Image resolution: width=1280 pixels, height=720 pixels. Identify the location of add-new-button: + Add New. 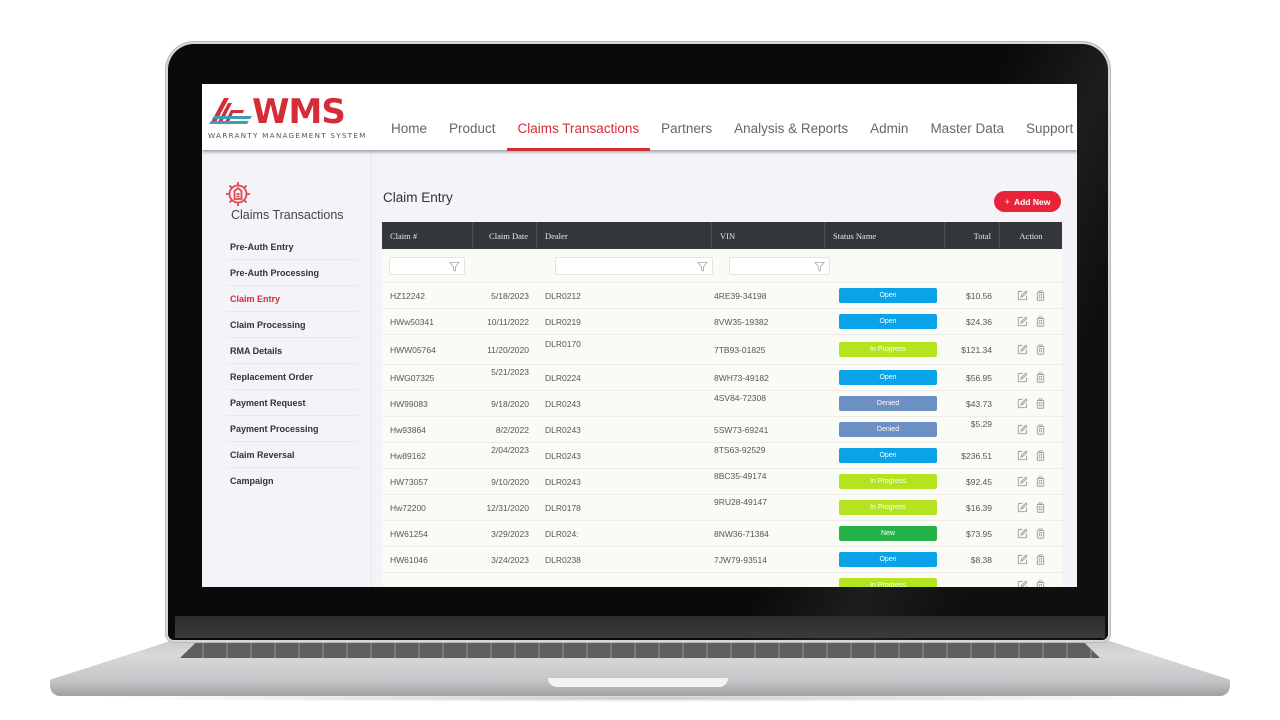
(1027, 201).